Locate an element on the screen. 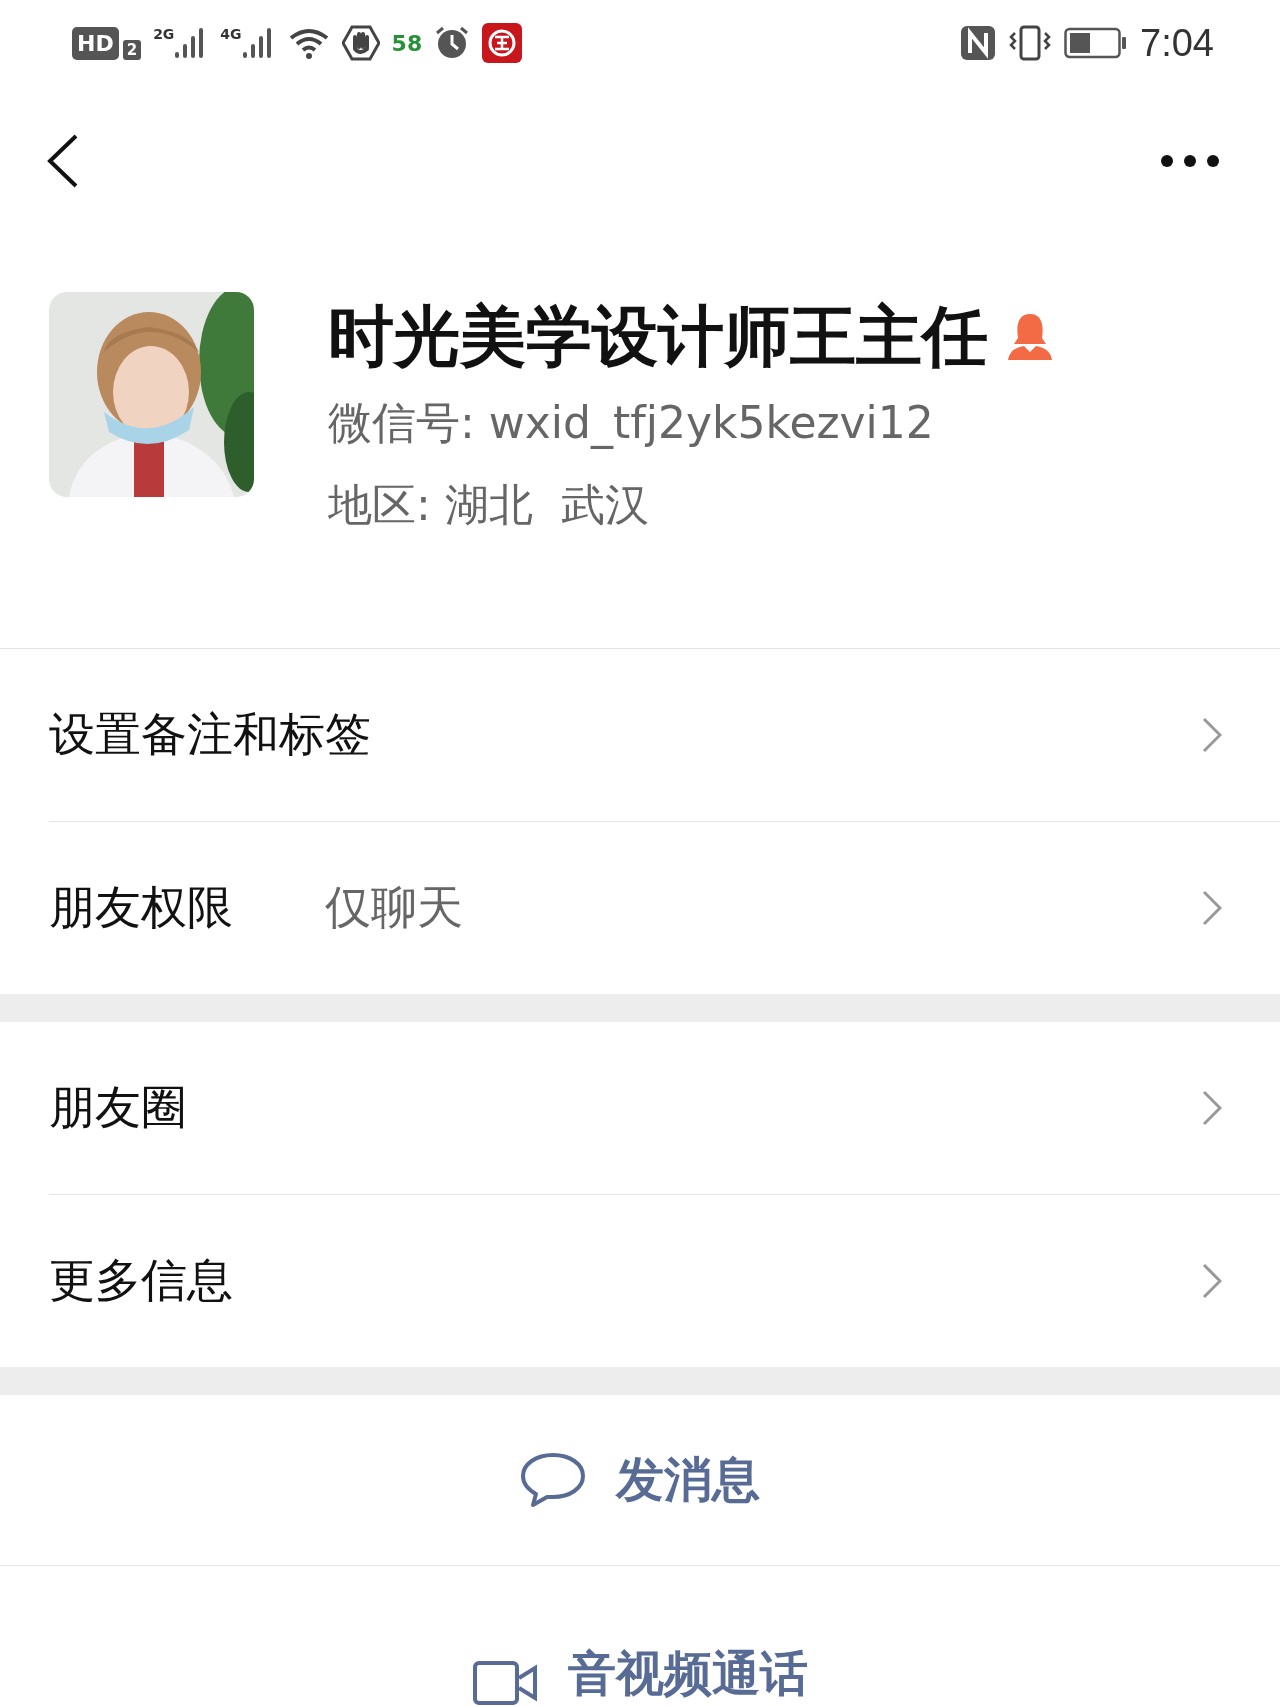 This screenshot has height=1706, width=1280. row-label: 朋友圈 is located at coordinates (118, 1107).